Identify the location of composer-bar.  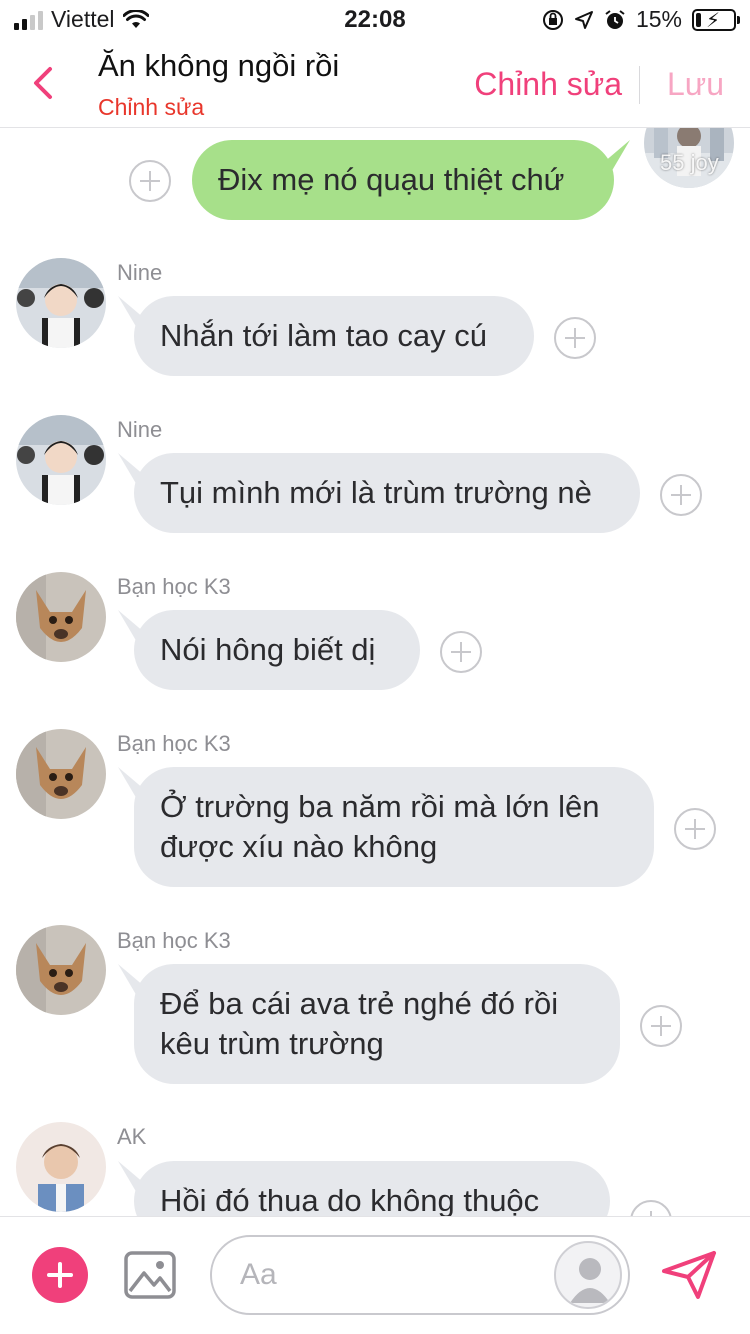
(375, 1275).